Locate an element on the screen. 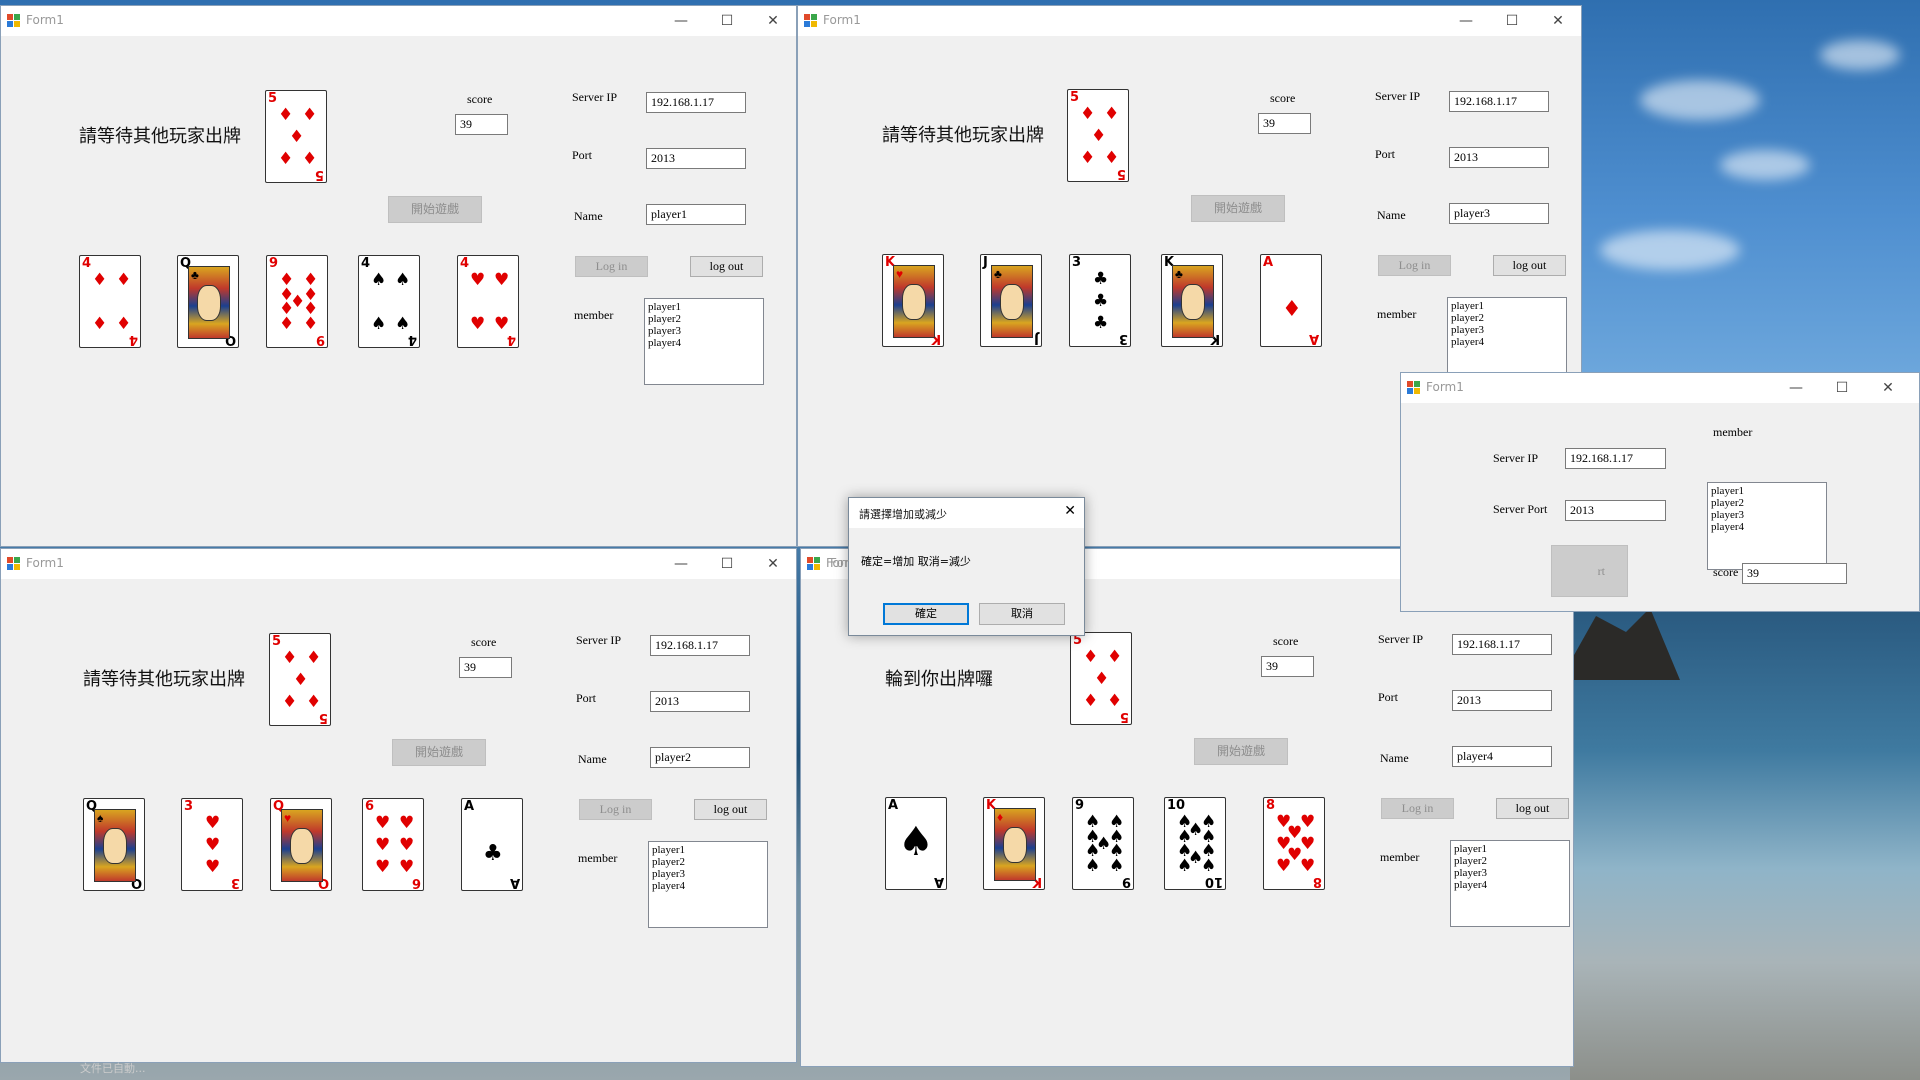 This screenshot has width=1920, height=1080. hand-card: K K ♥ is located at coordinates (913, 300).